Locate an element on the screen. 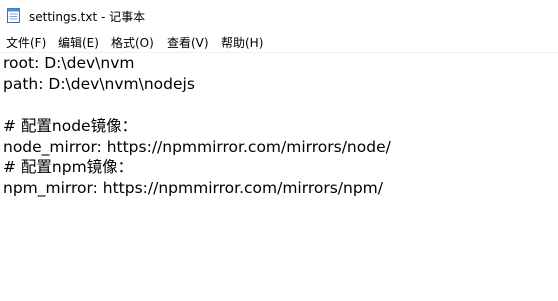 The width and height of the screenshot is (558, 301). window-title: settings.txt - 记事本 is located at coordinates (87, 17).